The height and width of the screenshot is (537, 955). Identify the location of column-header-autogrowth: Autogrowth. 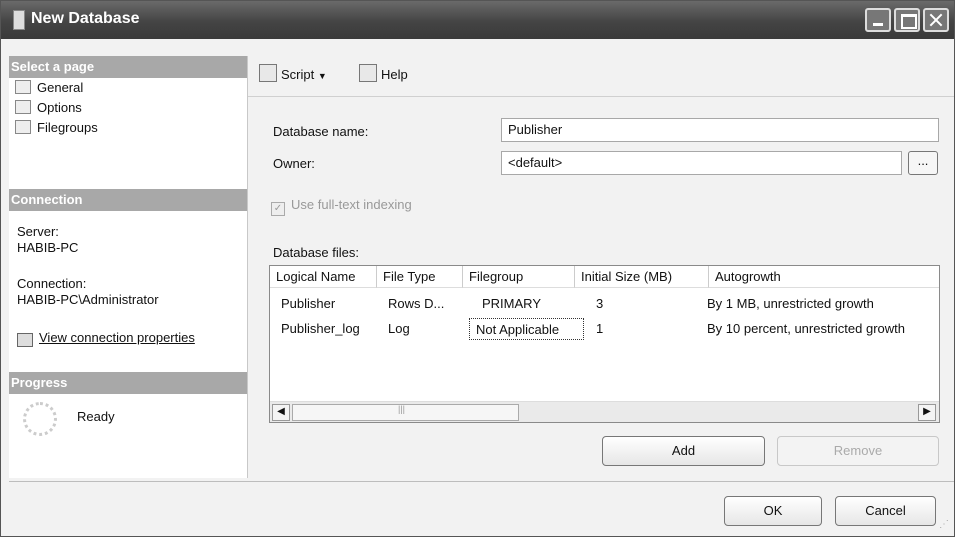
(824, 277).